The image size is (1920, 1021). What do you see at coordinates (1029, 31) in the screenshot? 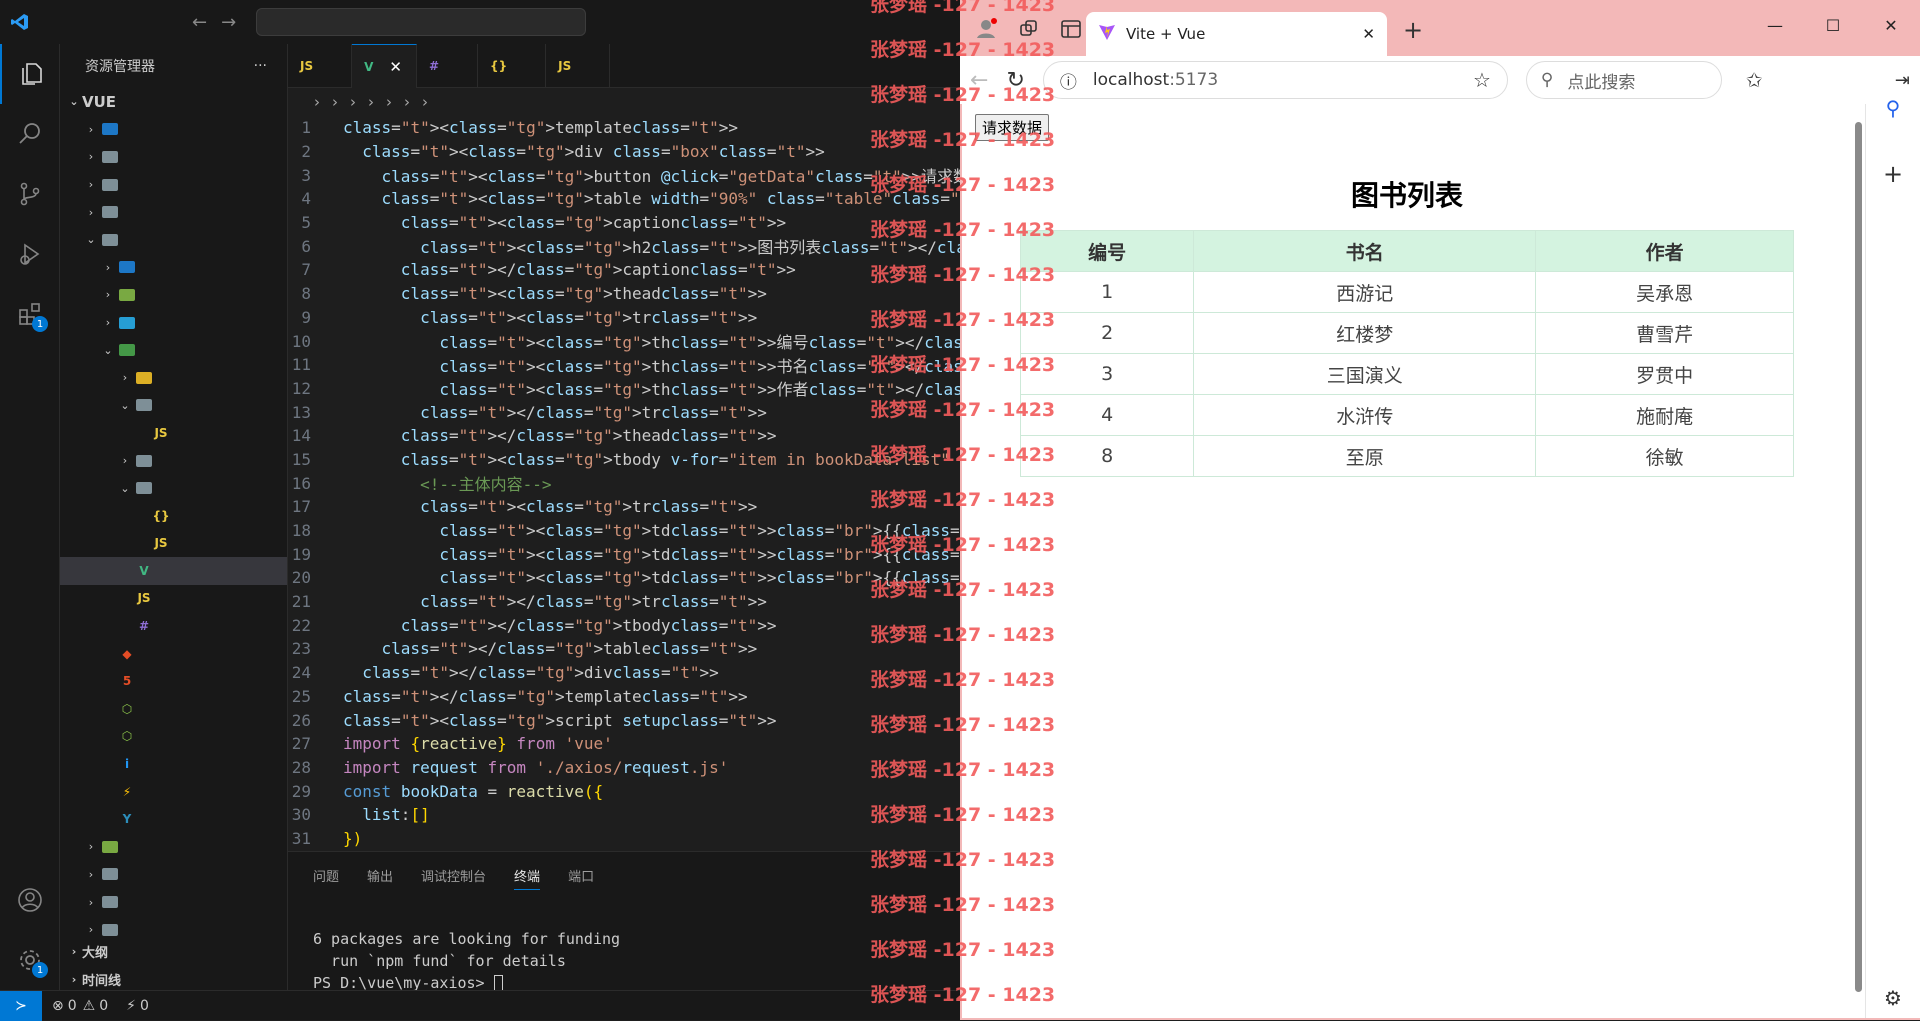
I see `workspaces-icon` at bounding box center [1029, 31].